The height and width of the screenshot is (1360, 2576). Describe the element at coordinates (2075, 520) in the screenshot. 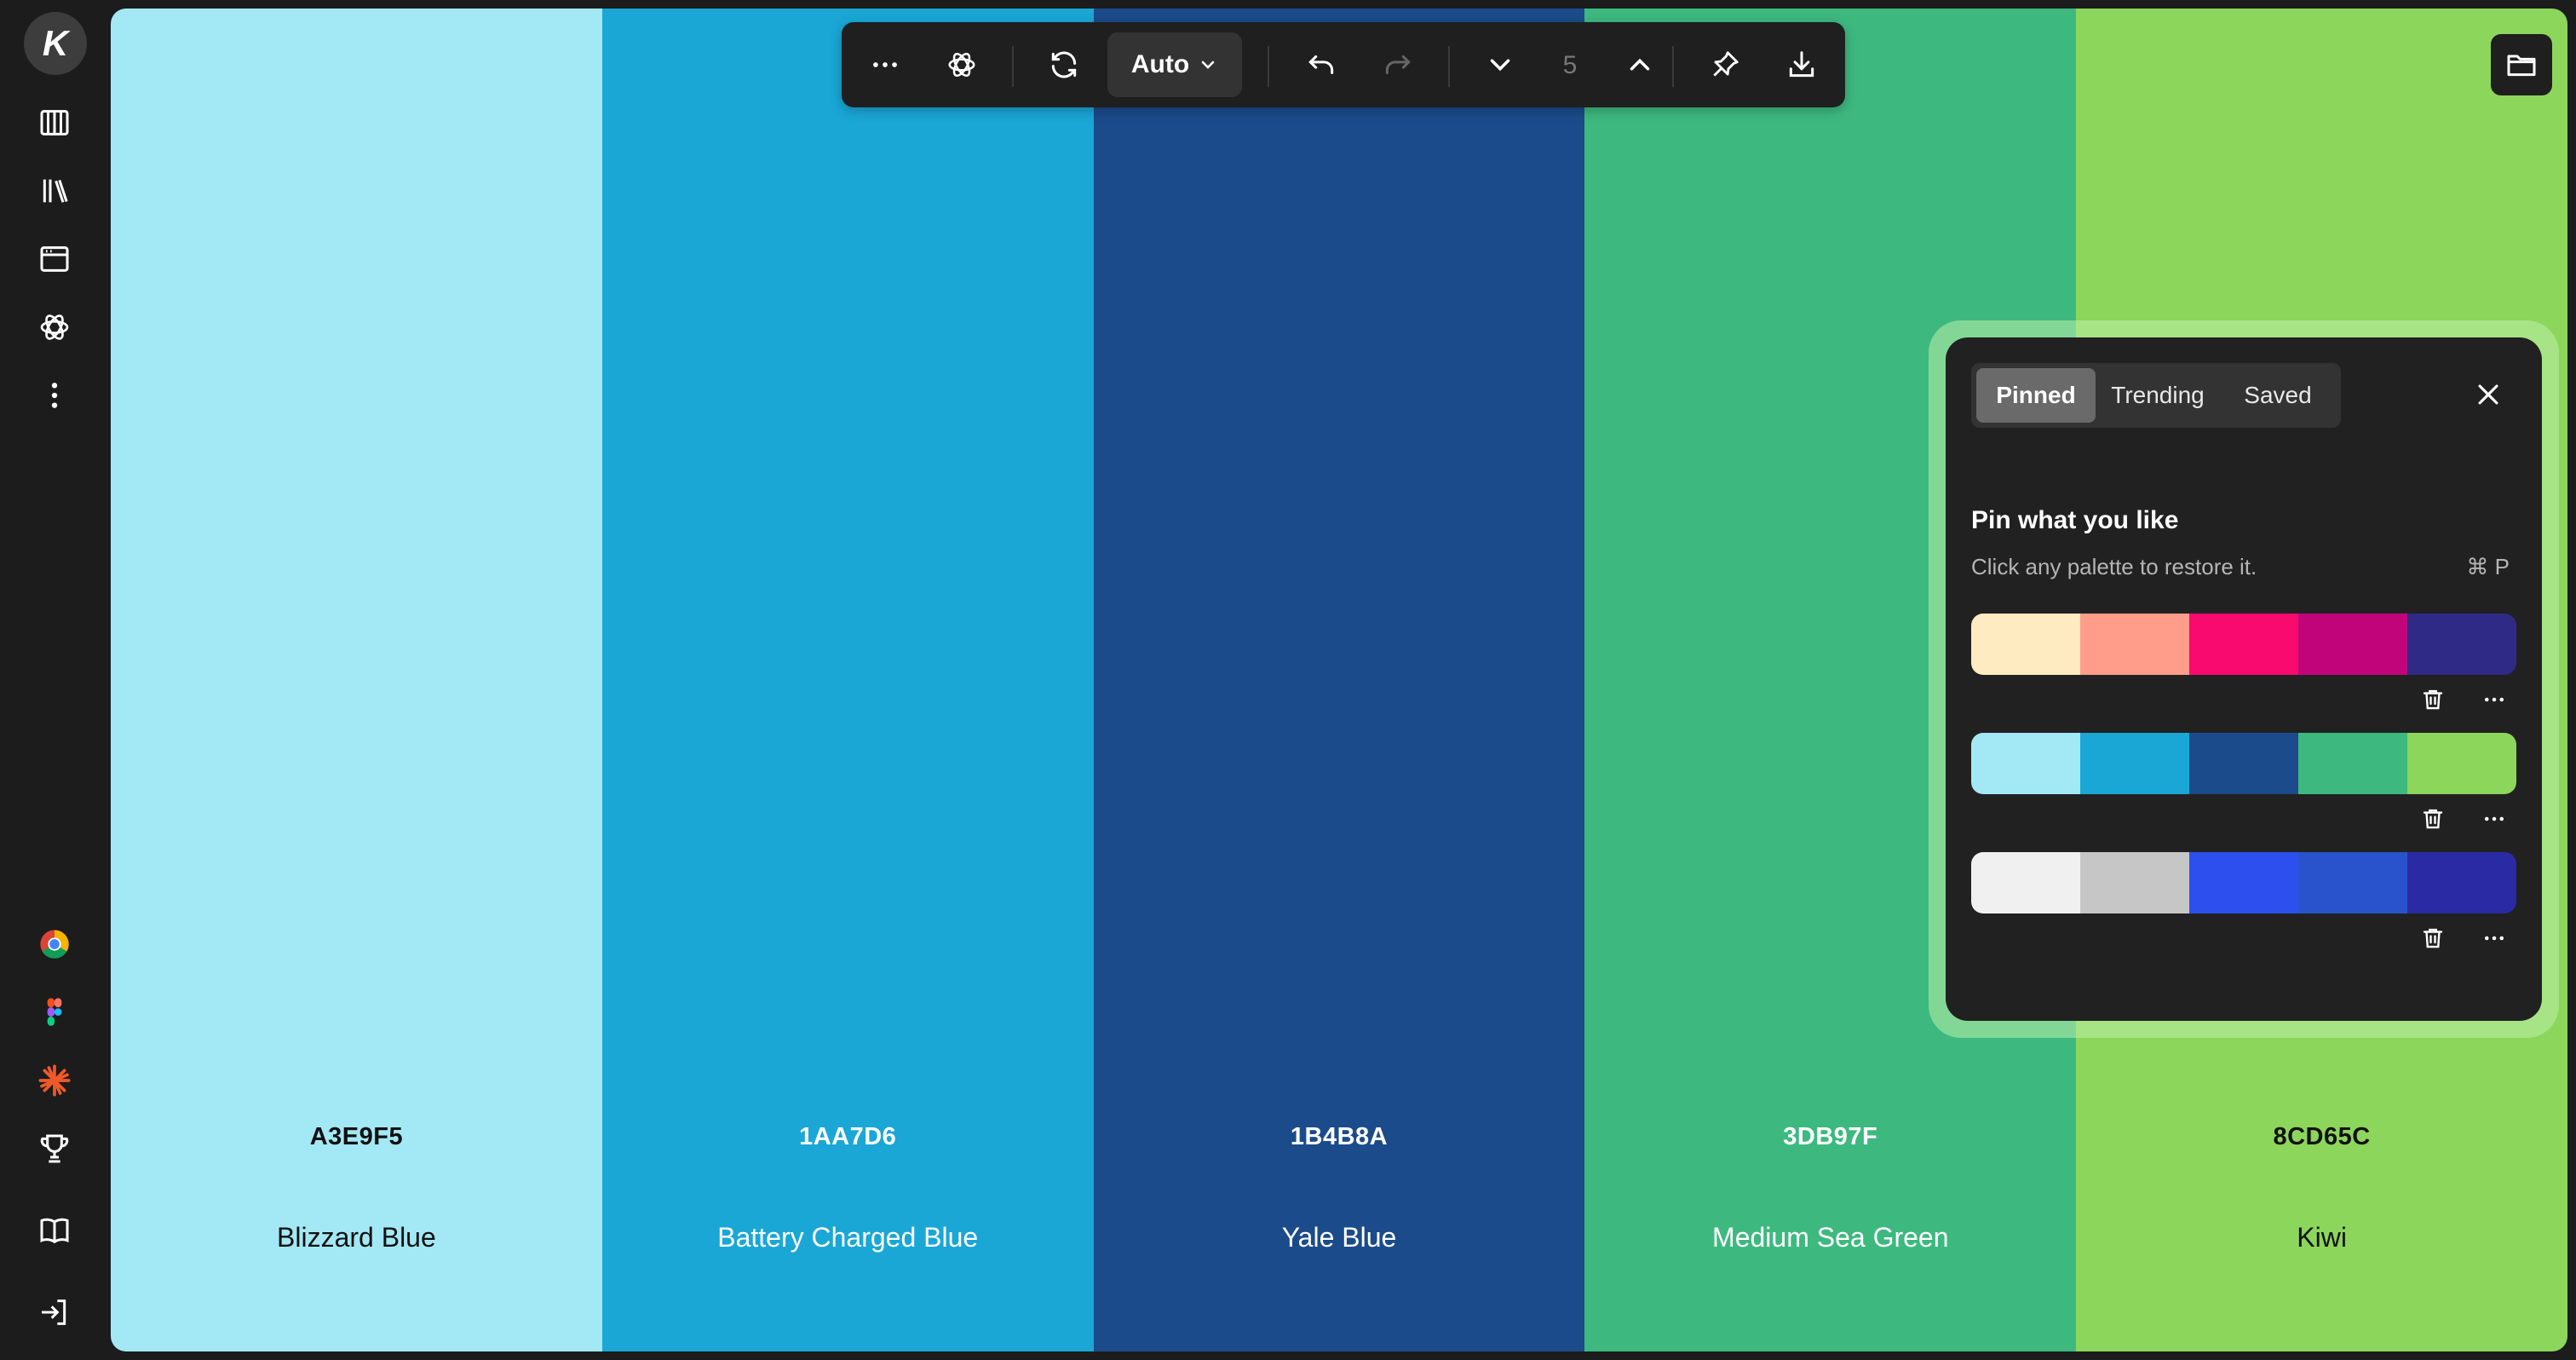

I see `panel-title: Pin what you like` at that location.